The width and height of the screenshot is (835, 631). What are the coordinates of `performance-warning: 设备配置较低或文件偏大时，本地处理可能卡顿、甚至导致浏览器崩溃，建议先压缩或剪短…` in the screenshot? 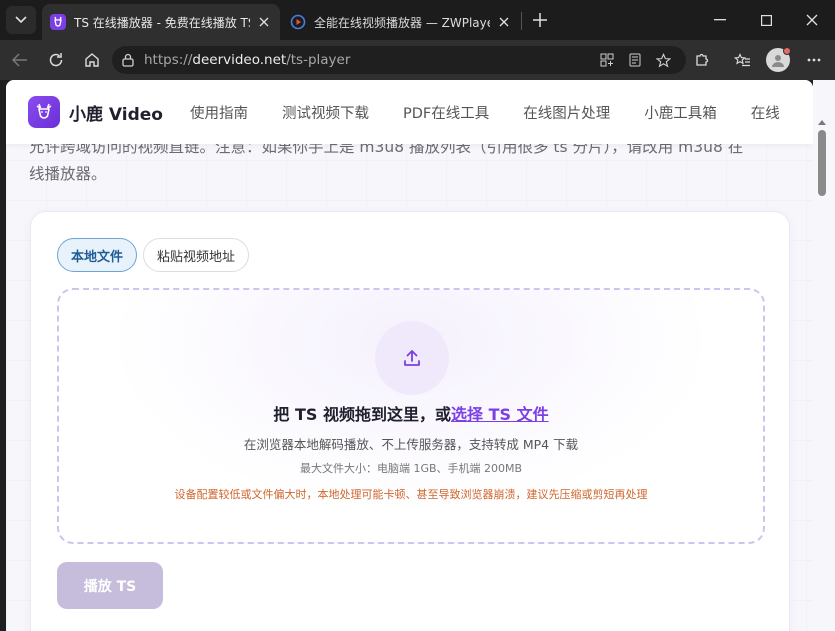 It's located at (411, 494).